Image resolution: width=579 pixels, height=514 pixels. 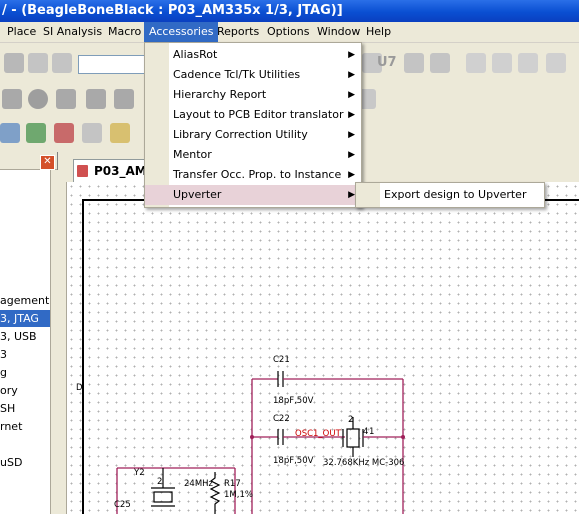 I want to click on crystal-body, so click(x=353, y=438).